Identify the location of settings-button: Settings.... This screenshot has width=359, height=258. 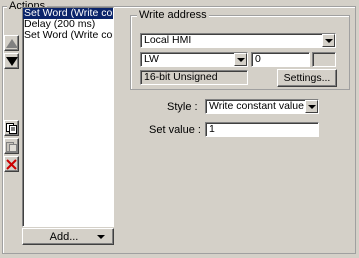
(307, 78).